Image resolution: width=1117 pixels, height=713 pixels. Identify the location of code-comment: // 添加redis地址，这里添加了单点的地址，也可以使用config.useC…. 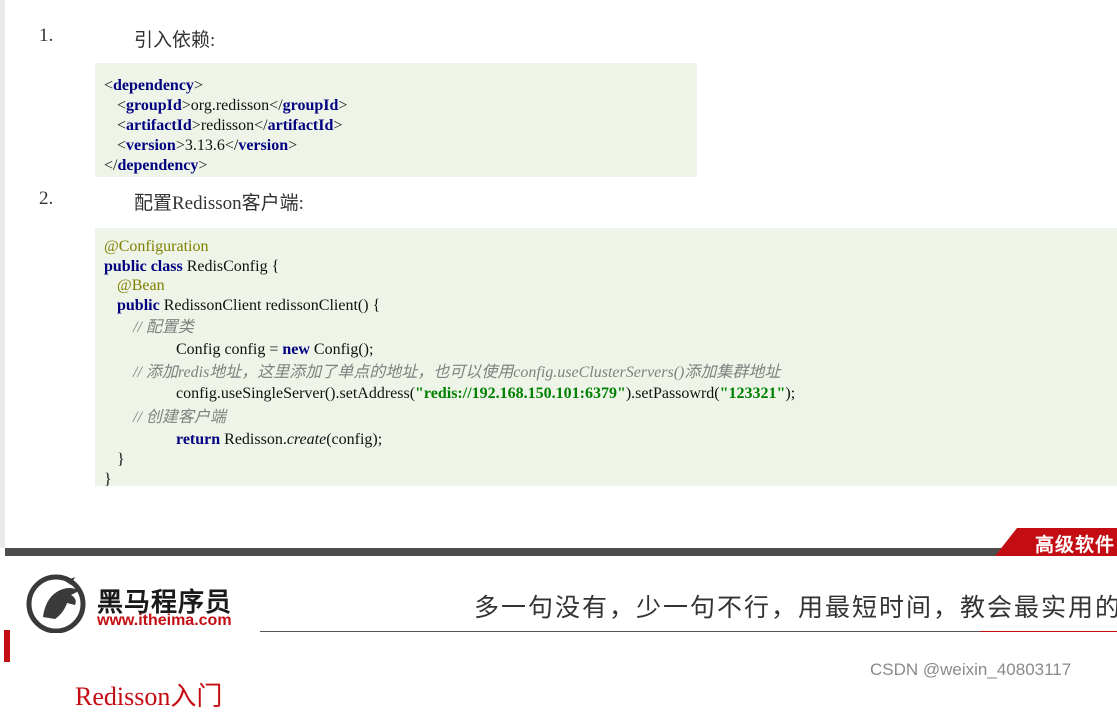
(457, 372).